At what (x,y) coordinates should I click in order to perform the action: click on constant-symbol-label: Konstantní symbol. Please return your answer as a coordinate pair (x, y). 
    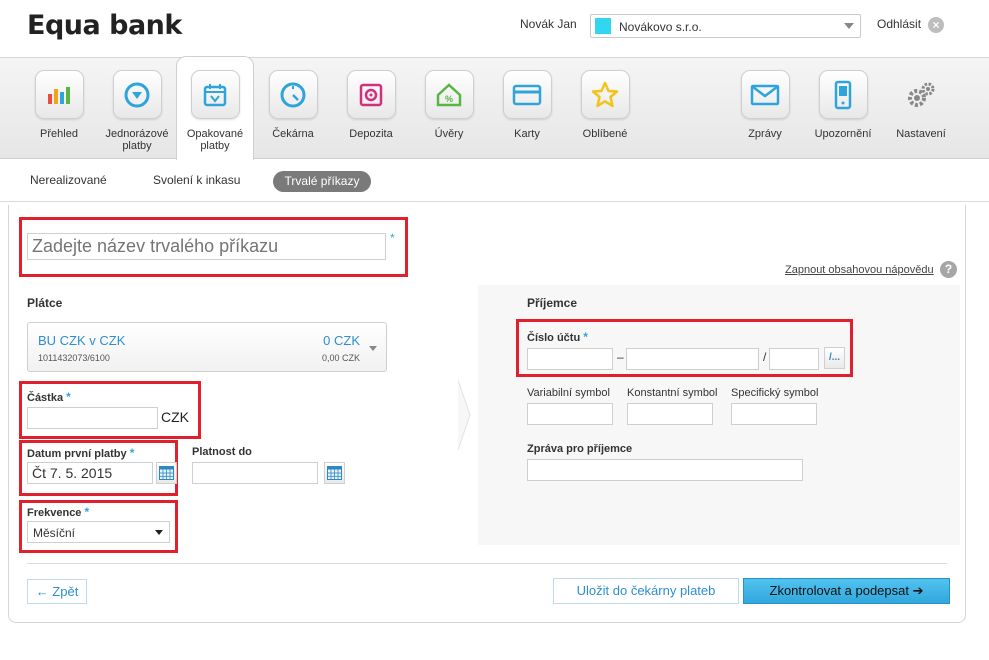
    Looking at the image, I should click on (672, 393).